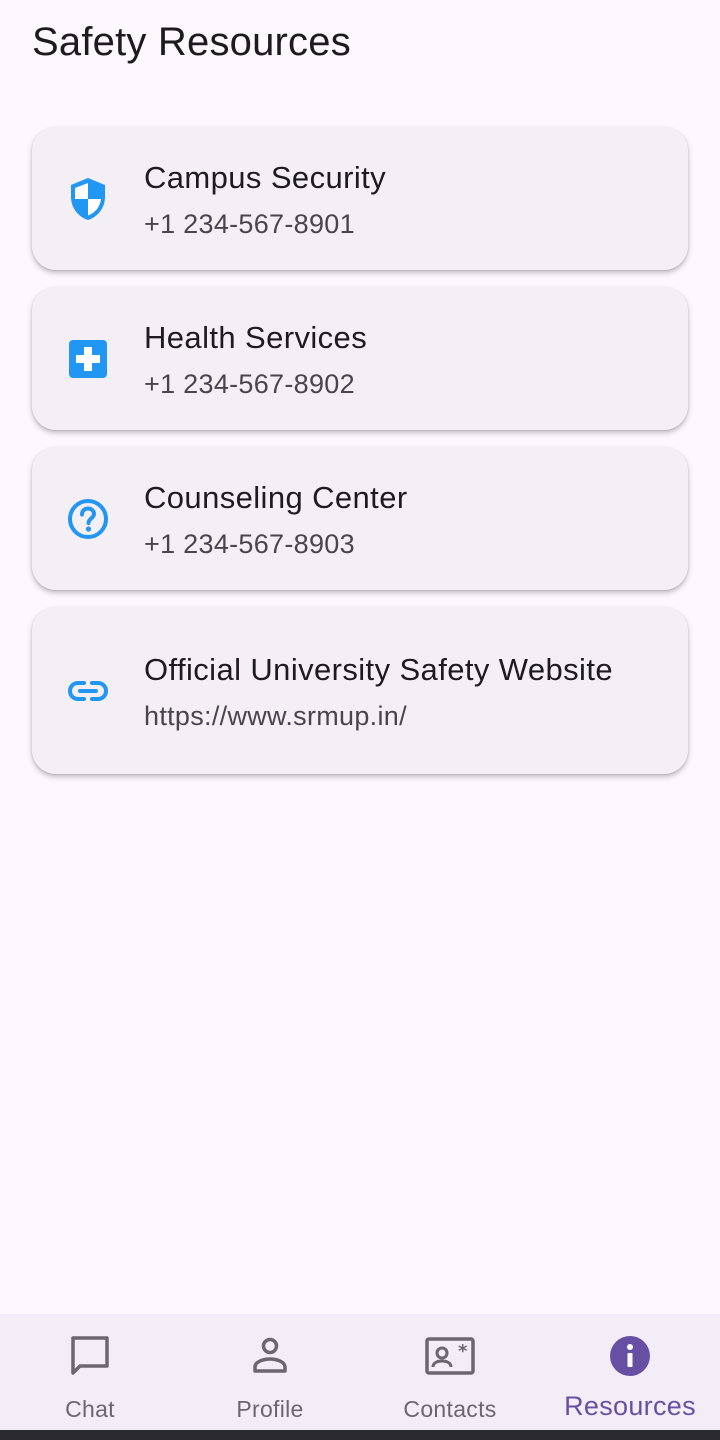  I want to click on nav-label: Chat, so click(90, 1409).